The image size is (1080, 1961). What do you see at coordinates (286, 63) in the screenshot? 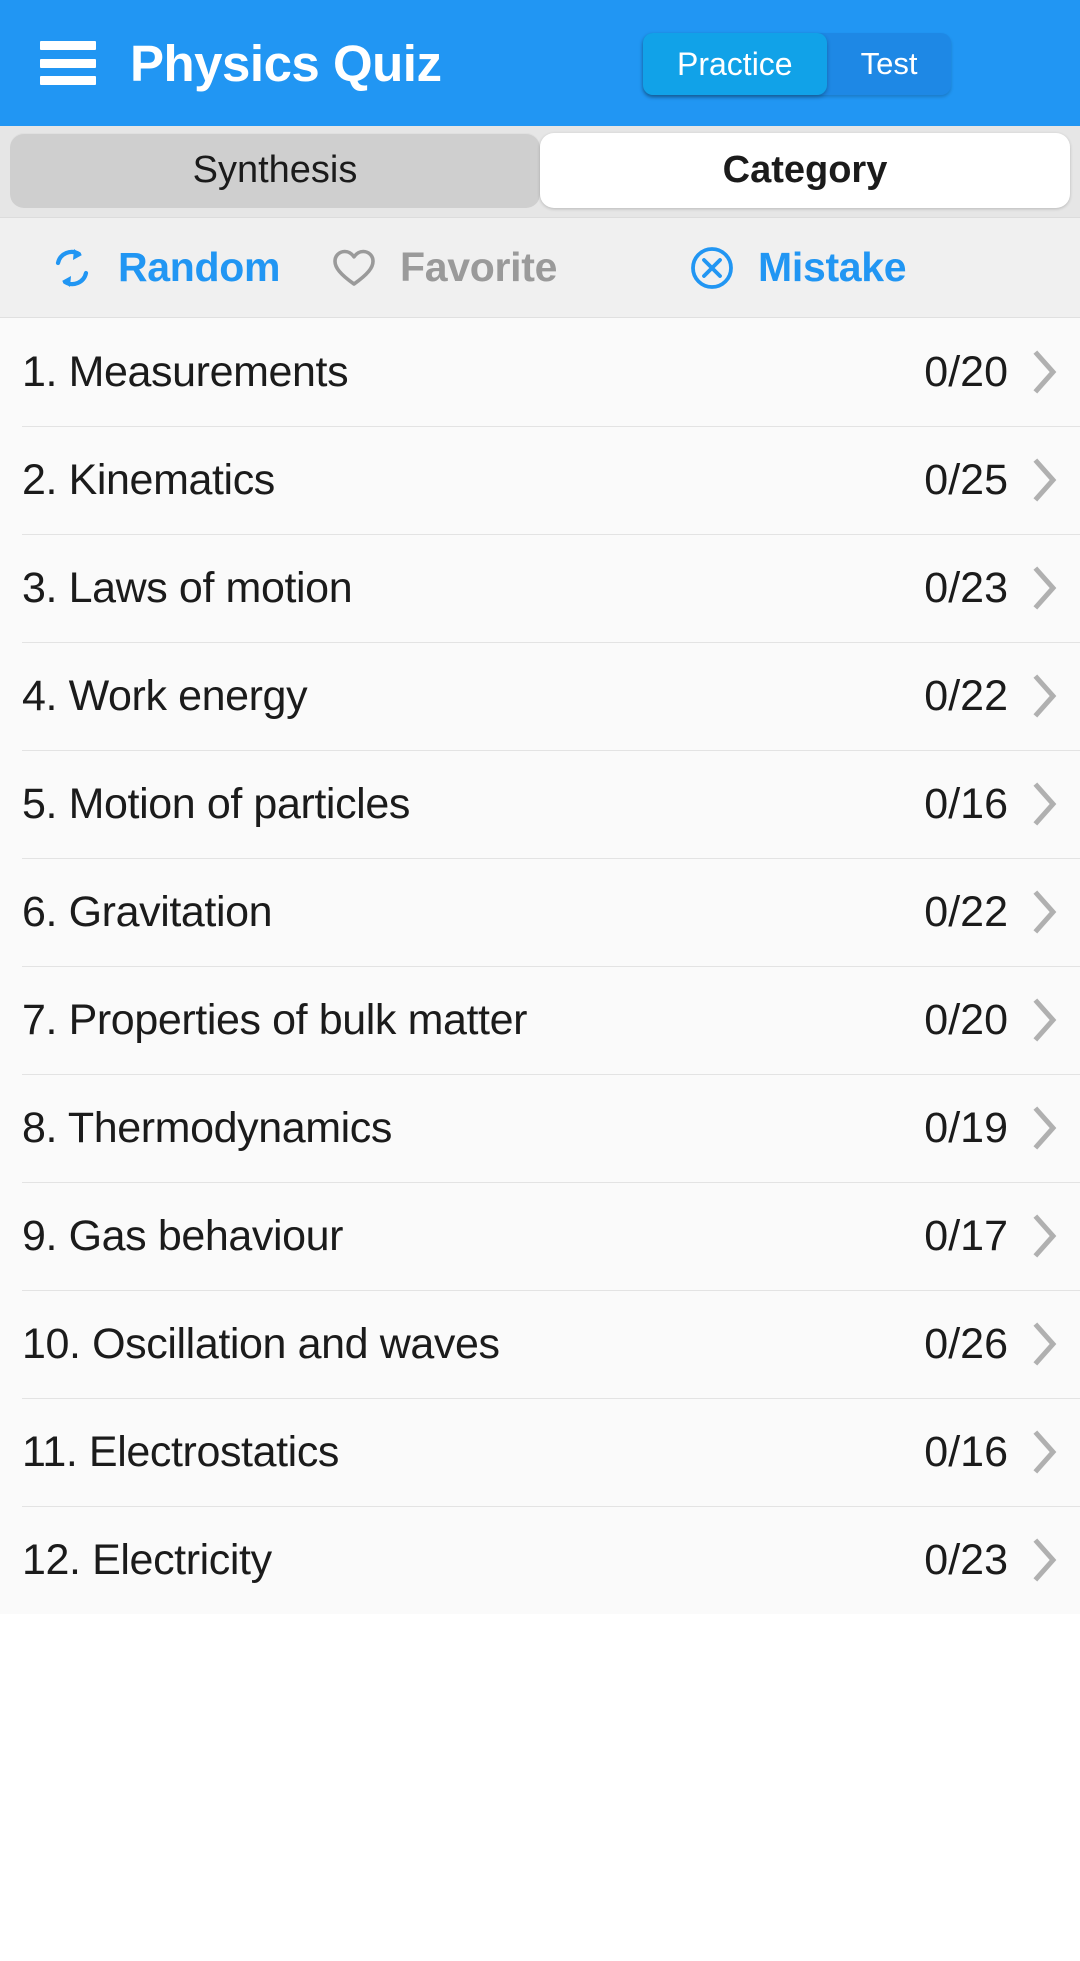
I see `page-title: Physics Quiz` at bounding box center [286, 63].